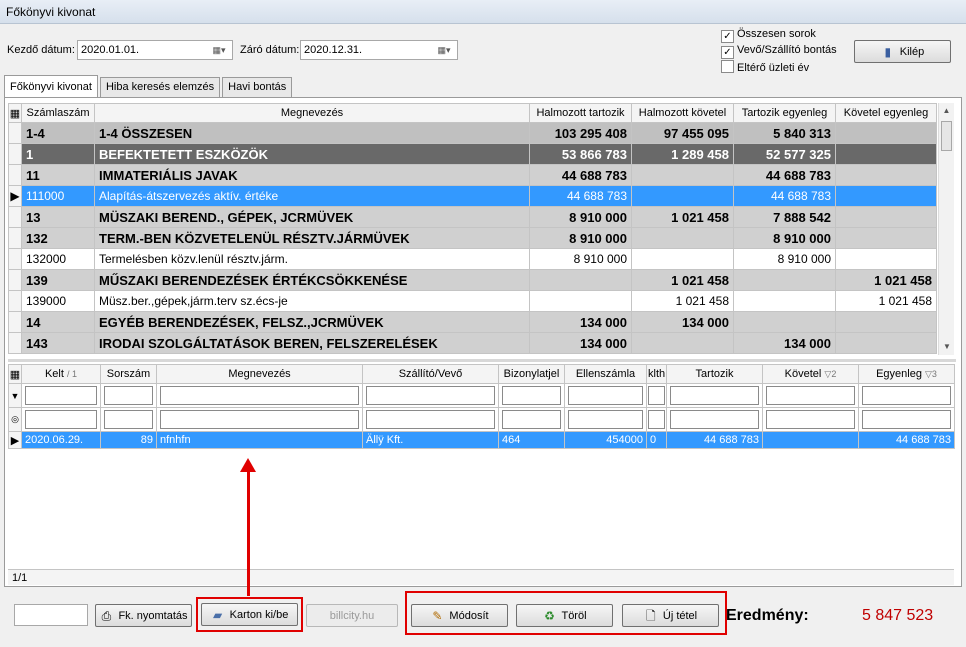  I want to click on scroll-down-icon: ▼, so click(947, 347).